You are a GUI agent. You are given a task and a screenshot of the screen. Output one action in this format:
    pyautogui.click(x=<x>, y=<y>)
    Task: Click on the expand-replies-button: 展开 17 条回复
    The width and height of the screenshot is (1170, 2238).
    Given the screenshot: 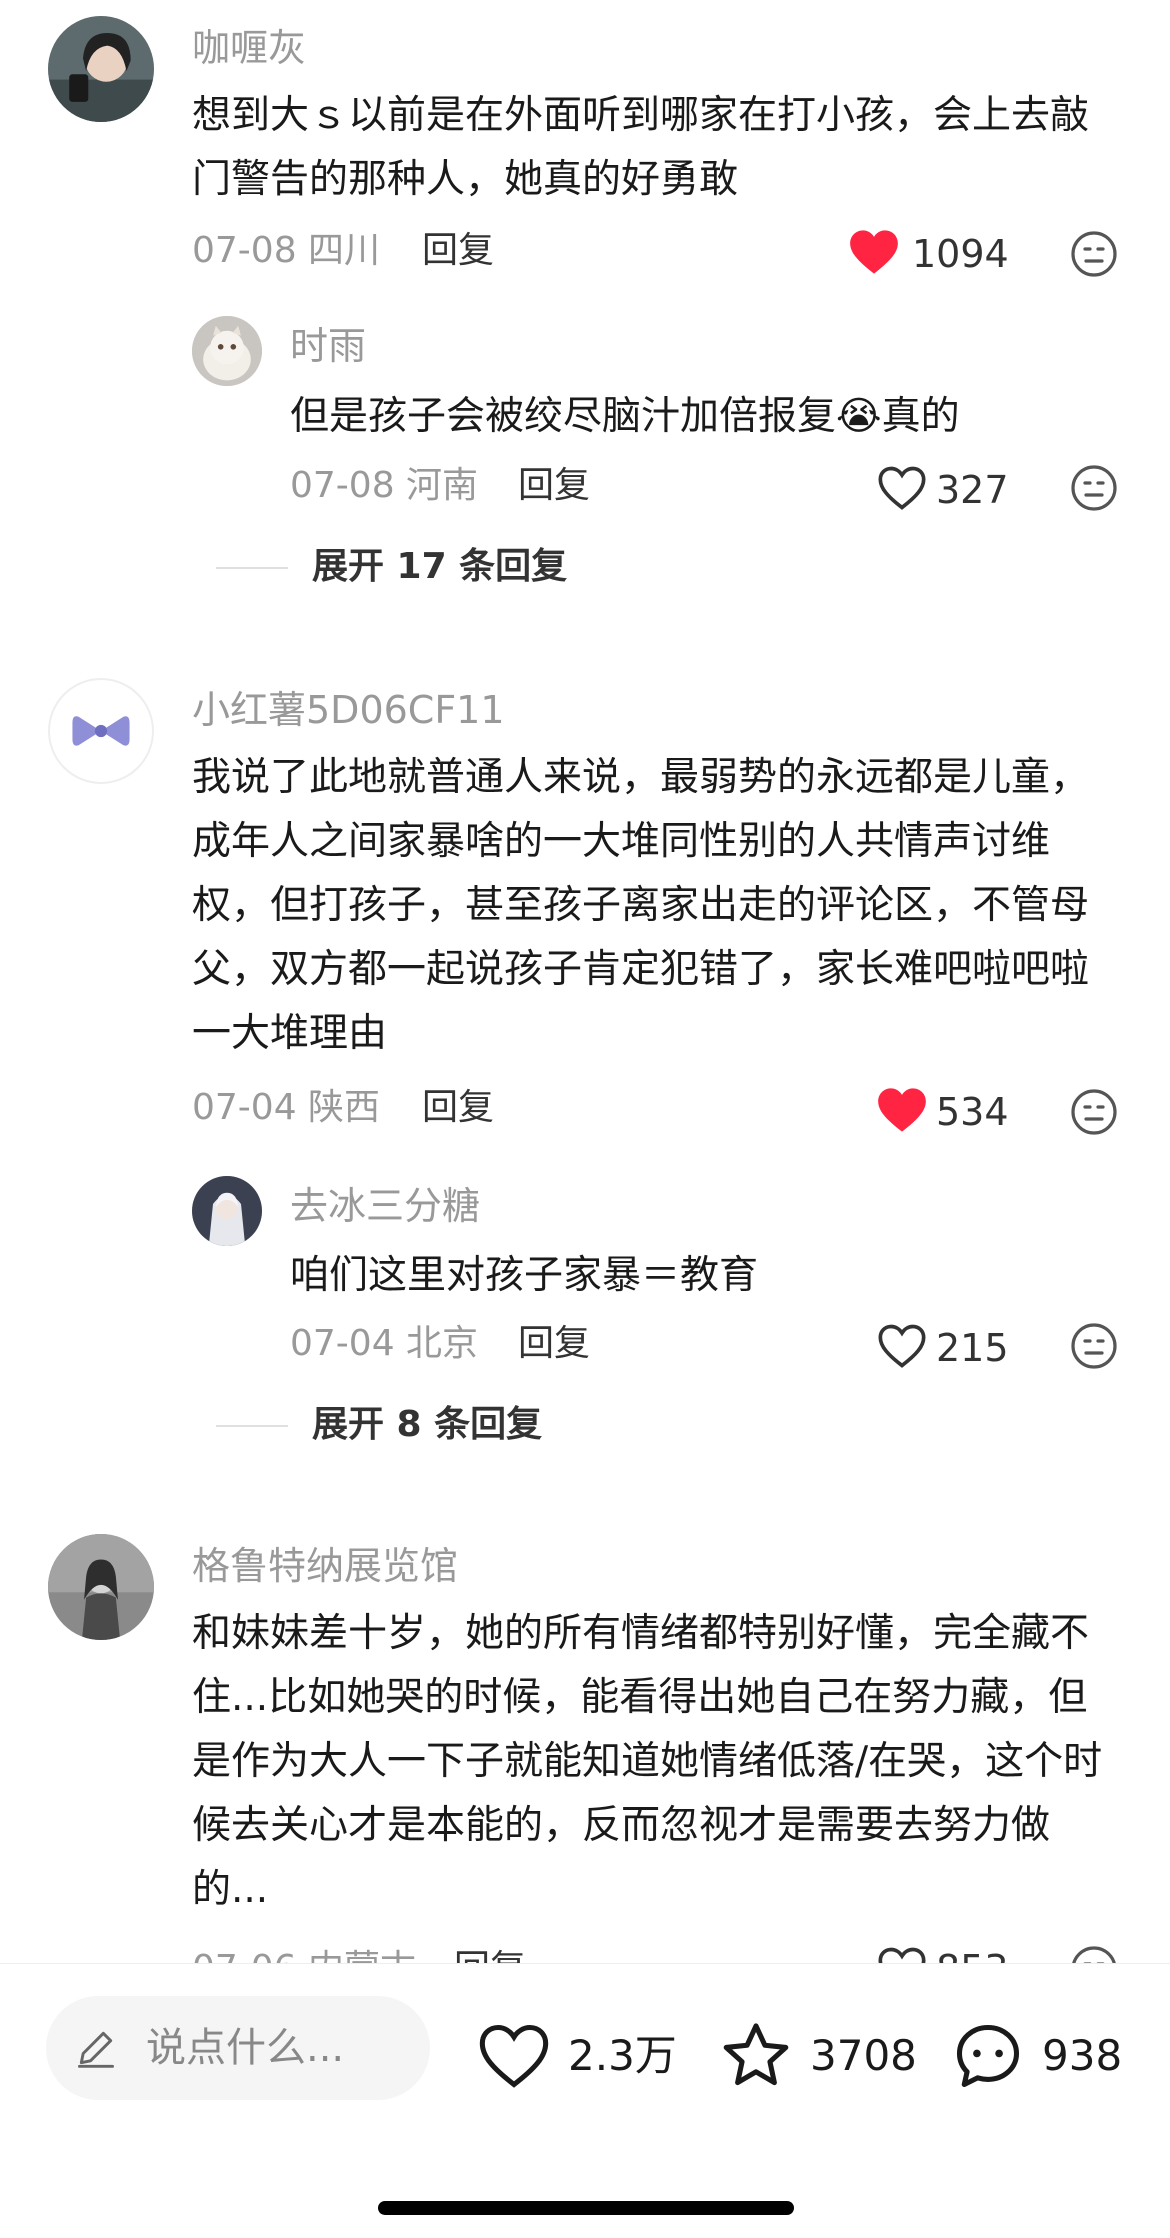 What is the action you would take?
    pyautogui.click(x=439, y=567)
    